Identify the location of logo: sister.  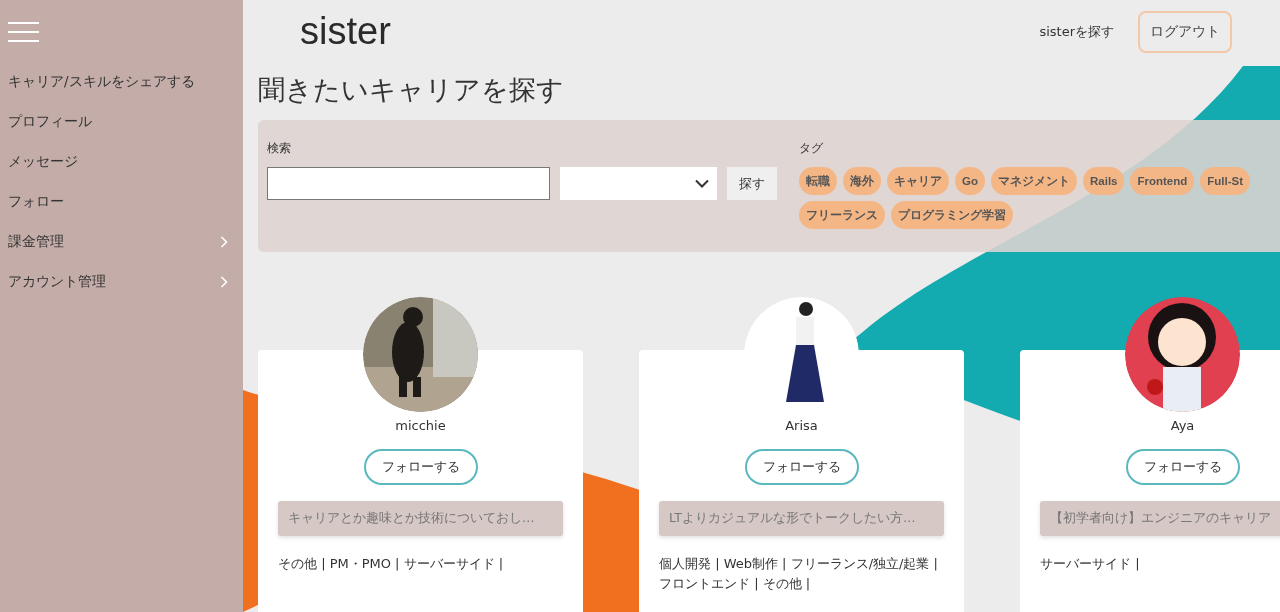
(345, 31).